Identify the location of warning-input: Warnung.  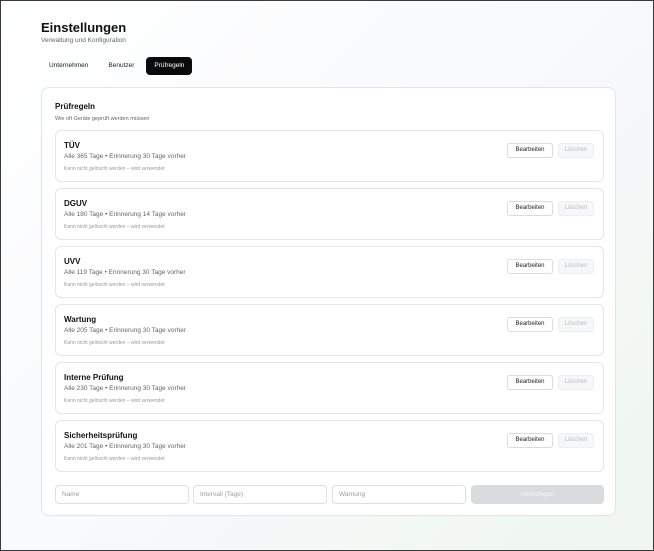
(399, 494).